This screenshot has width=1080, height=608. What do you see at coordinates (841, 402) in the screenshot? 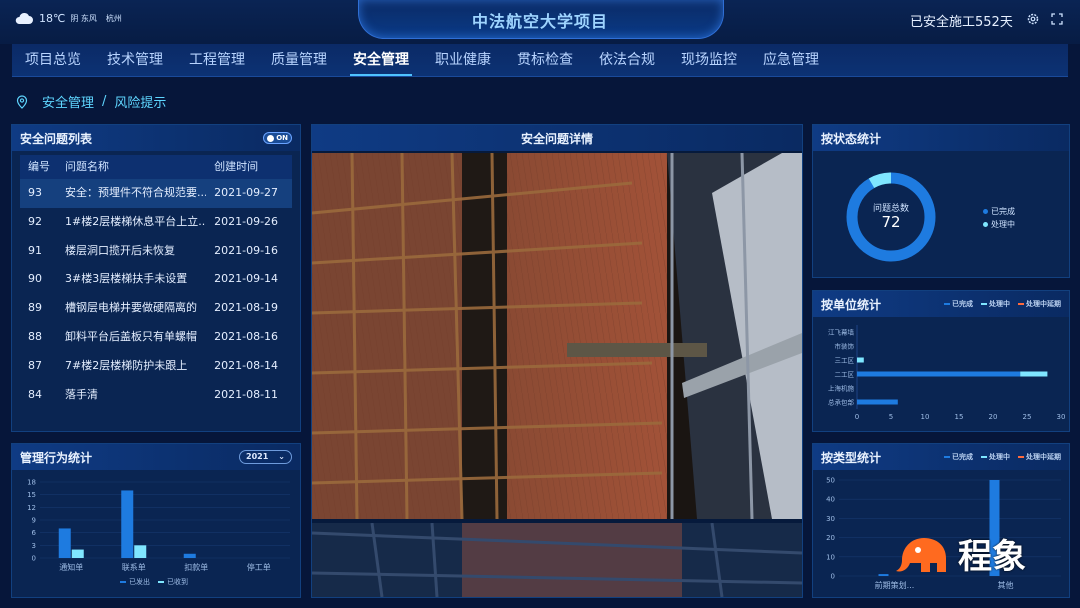
I see `y-tick-label: 总承包部` at bounding box center [841, 402].